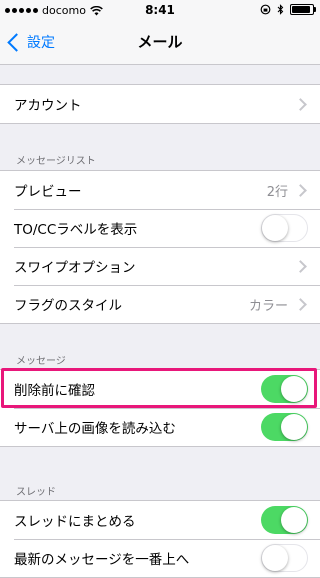 The image size is (320, 578). I want to click on row-label: フラグのスタイル, so click(68, 306).